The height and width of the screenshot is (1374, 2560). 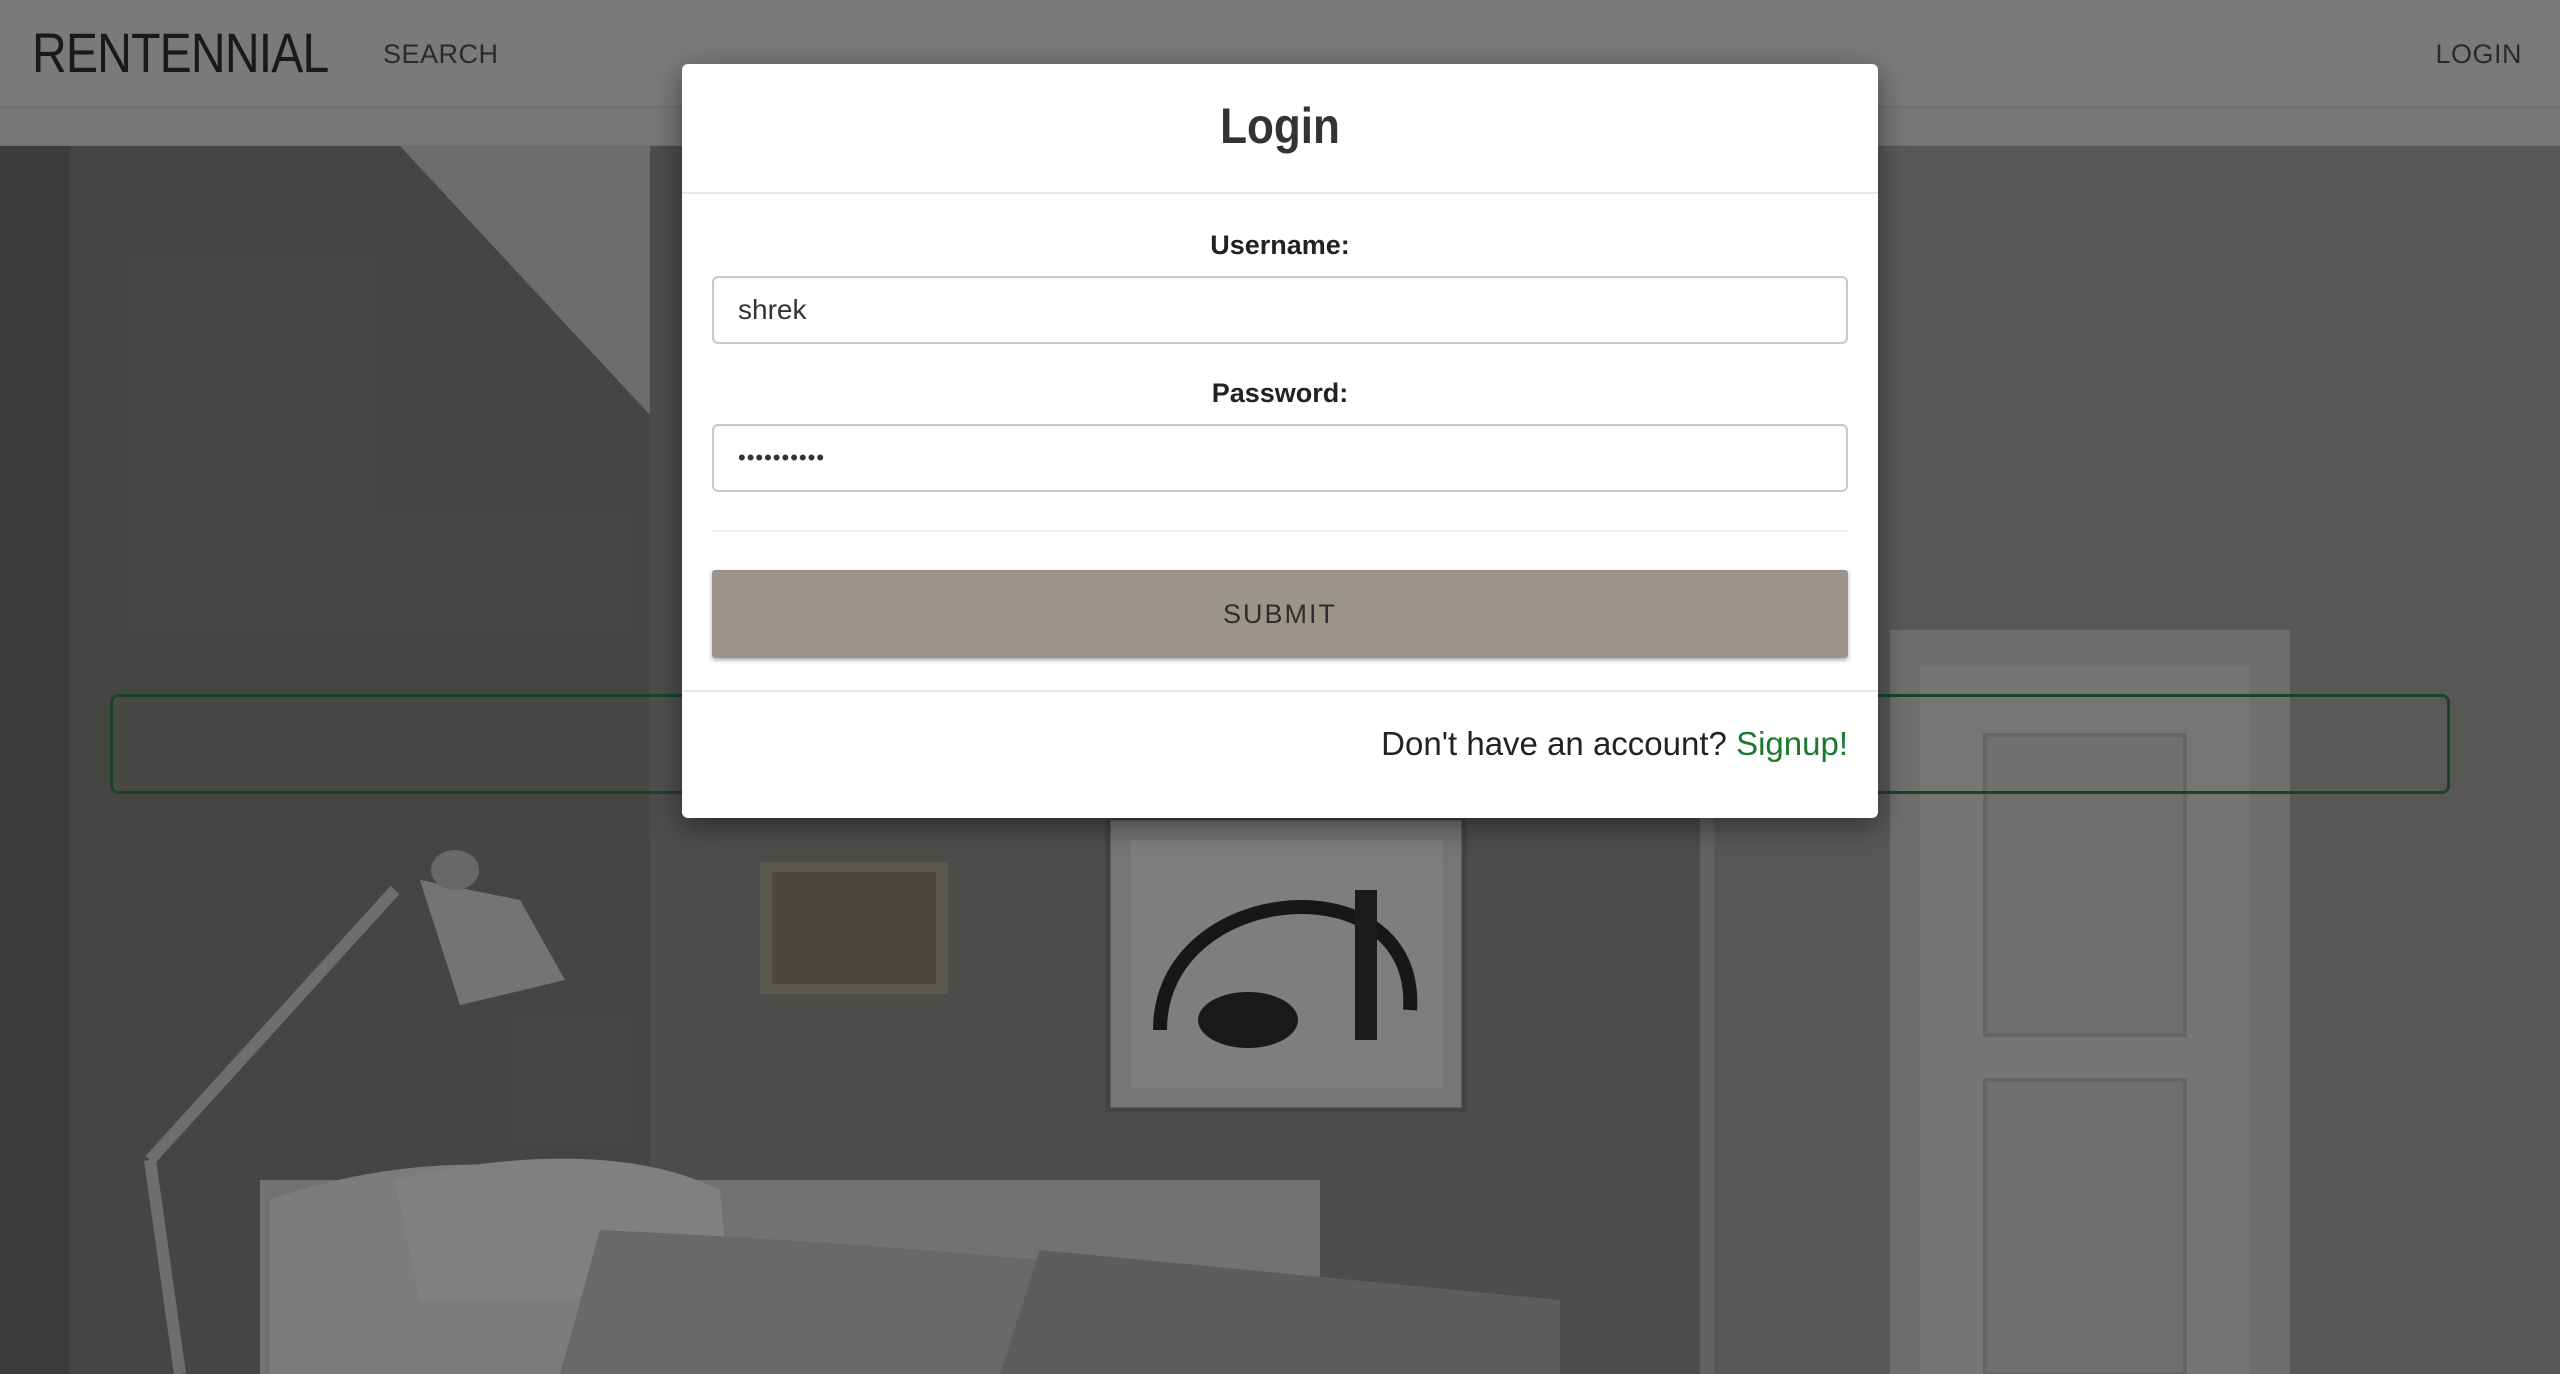 What do you see at coordinates (1280, 614) in the screenshot?
I see `submit-button: SUBMIT` at bounding box center [1280, 614].